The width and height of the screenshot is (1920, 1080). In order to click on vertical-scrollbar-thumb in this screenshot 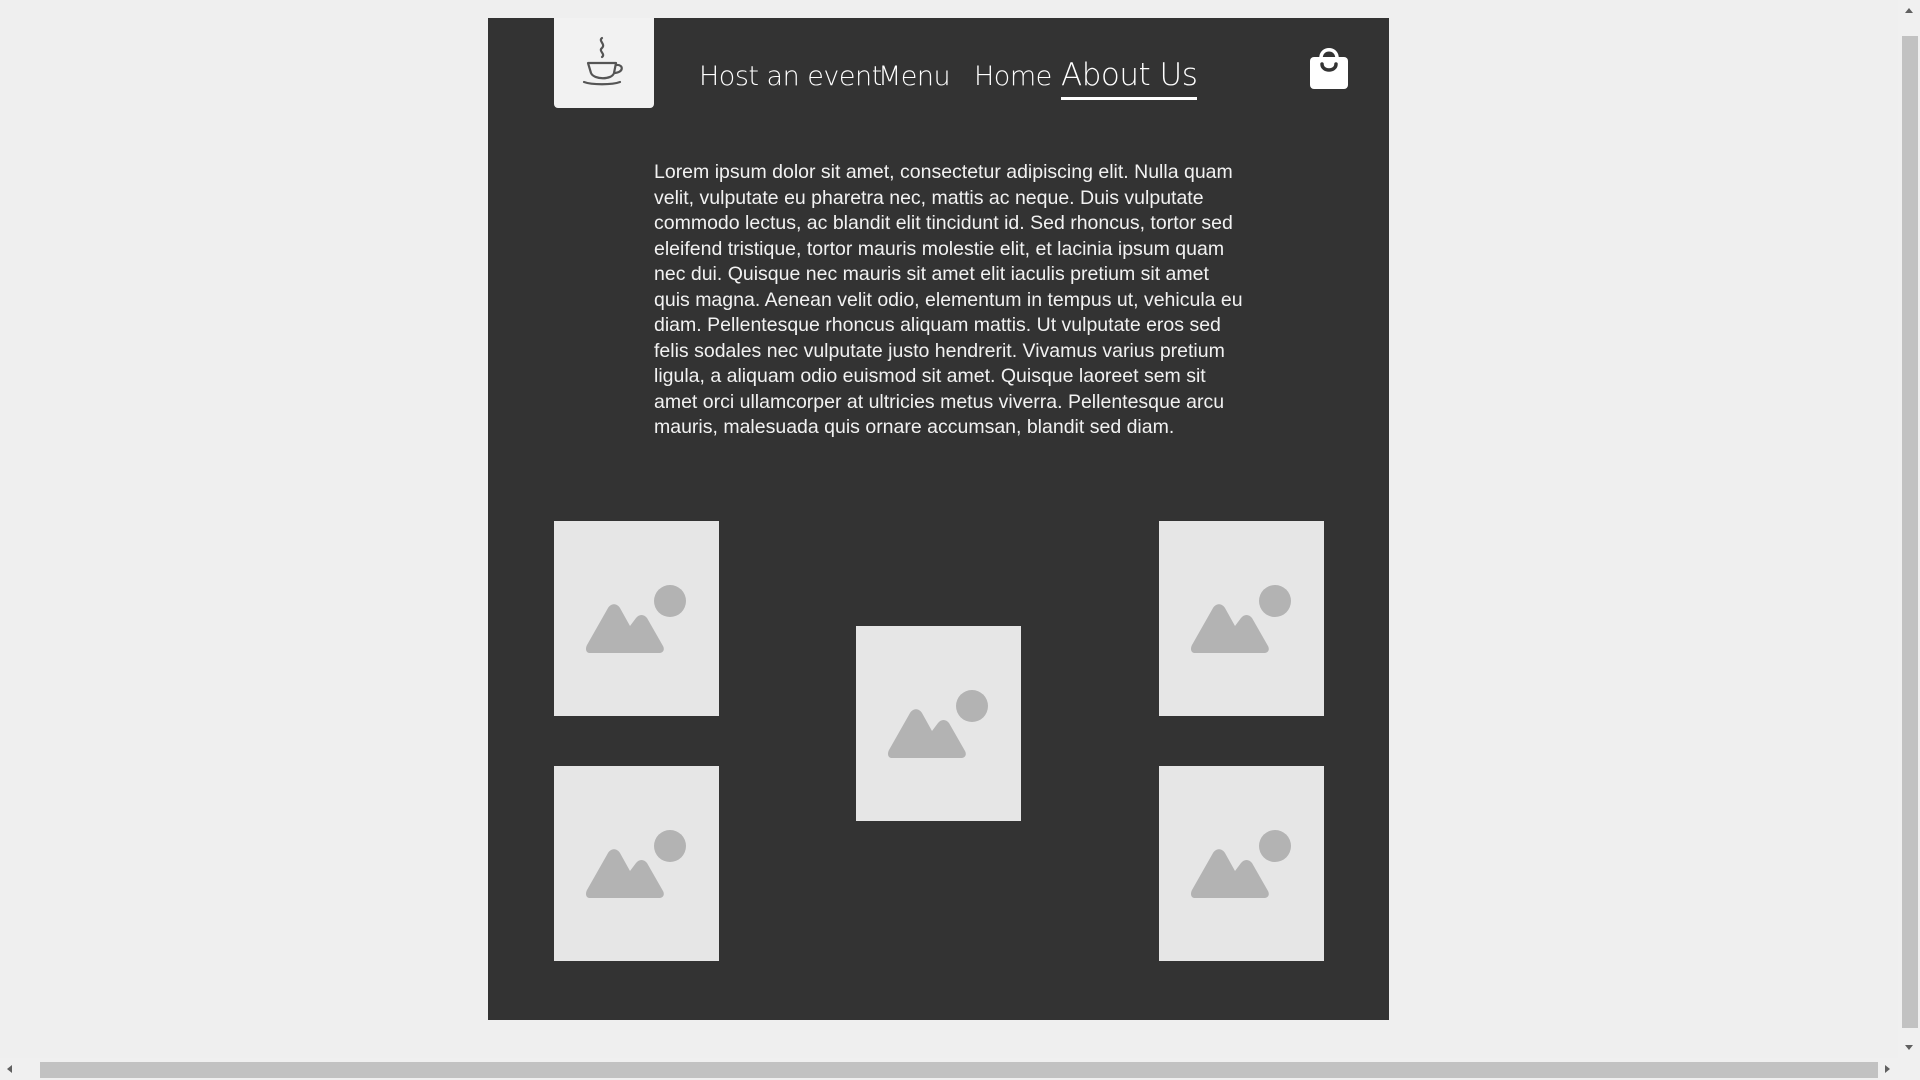, I will do `click(1910, 532)`.